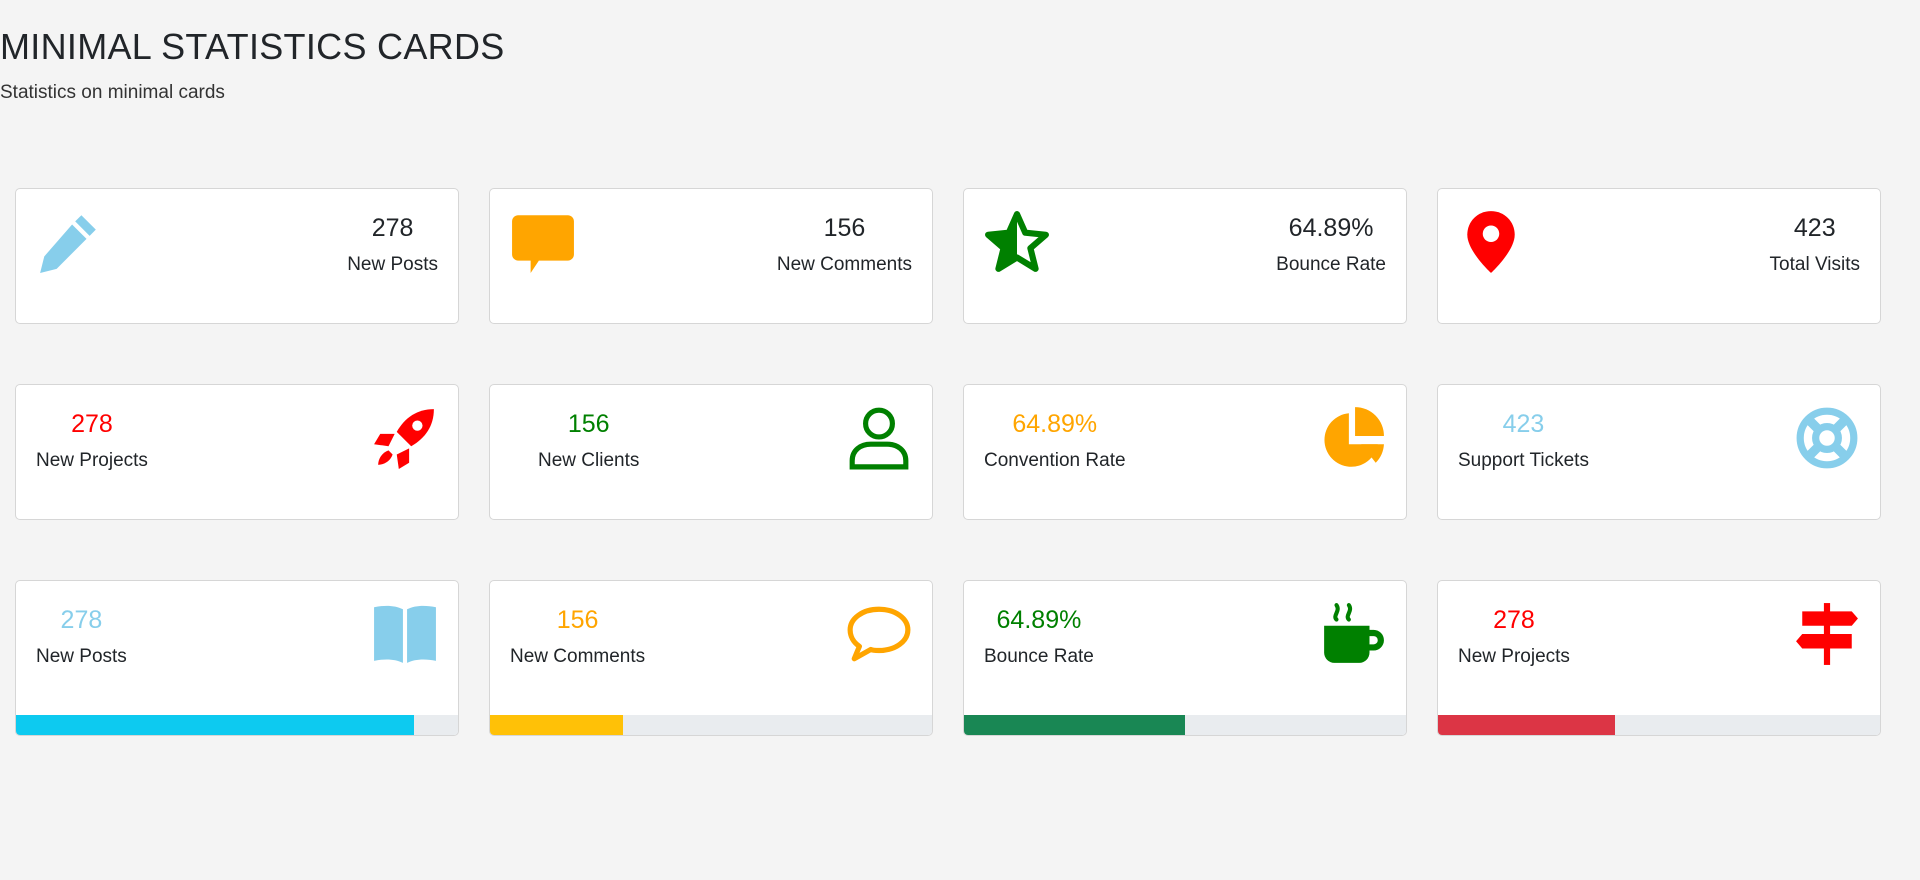  Describe the element at coordinates (1827, 438) in the screenshot. I see `life-ring-icon` at that location.